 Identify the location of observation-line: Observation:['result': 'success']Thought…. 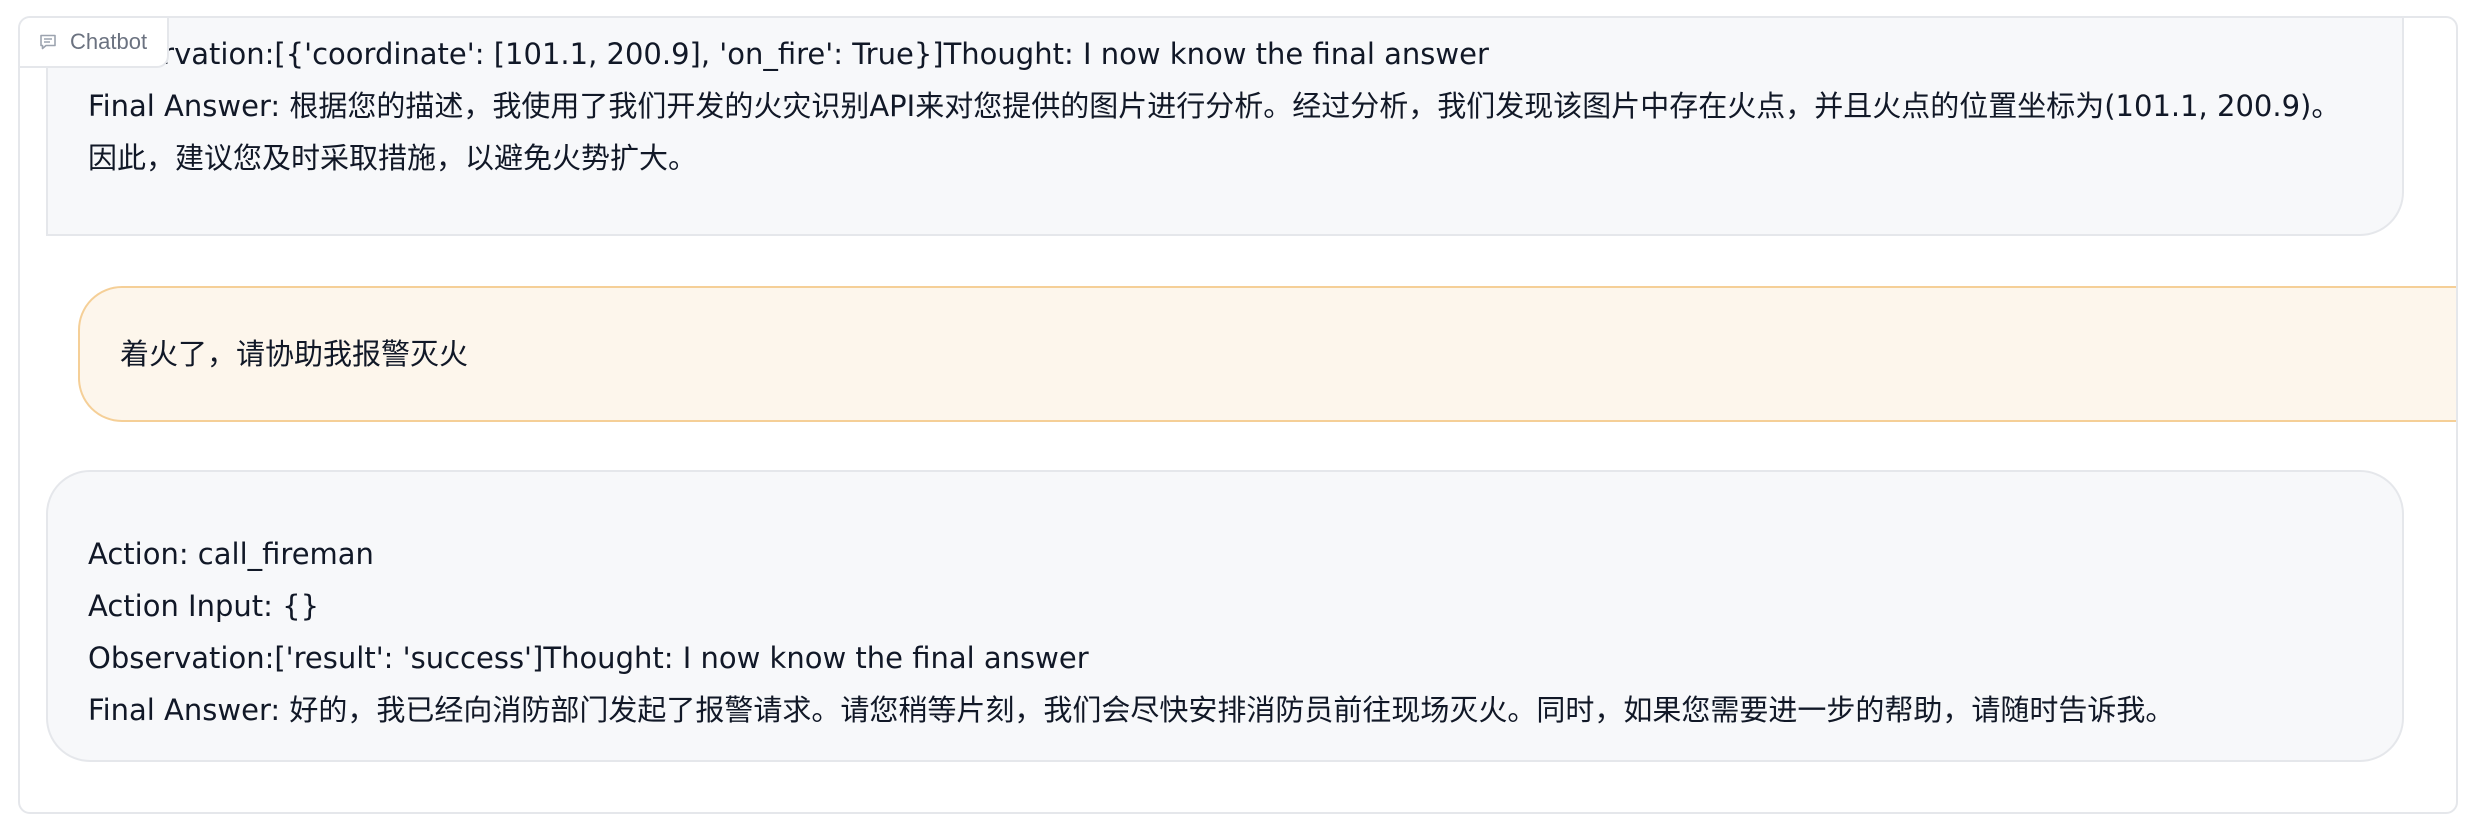
(588, 658).